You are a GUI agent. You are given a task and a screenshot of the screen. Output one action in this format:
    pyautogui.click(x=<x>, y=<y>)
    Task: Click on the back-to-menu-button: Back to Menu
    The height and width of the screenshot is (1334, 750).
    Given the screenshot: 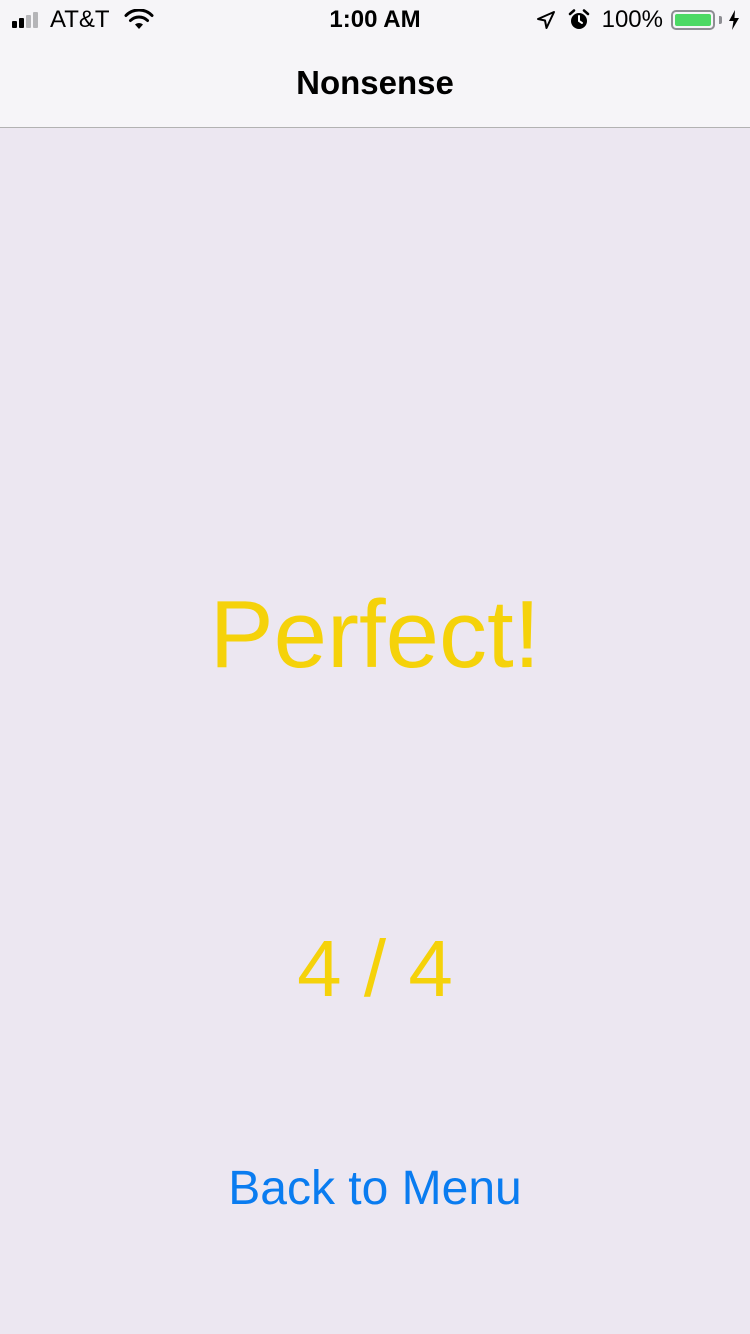 What is the action you would take?
    pyautogui.click(x=375, y=1189)
    